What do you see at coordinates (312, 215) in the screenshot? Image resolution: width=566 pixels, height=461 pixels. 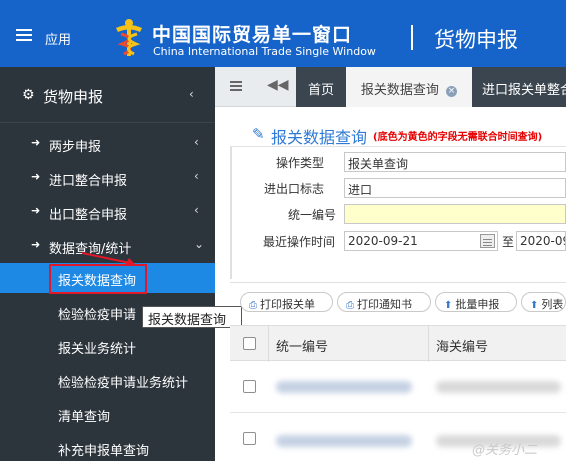 I see `unified-no-label: 统一编号` at bounding box center [312, 215].